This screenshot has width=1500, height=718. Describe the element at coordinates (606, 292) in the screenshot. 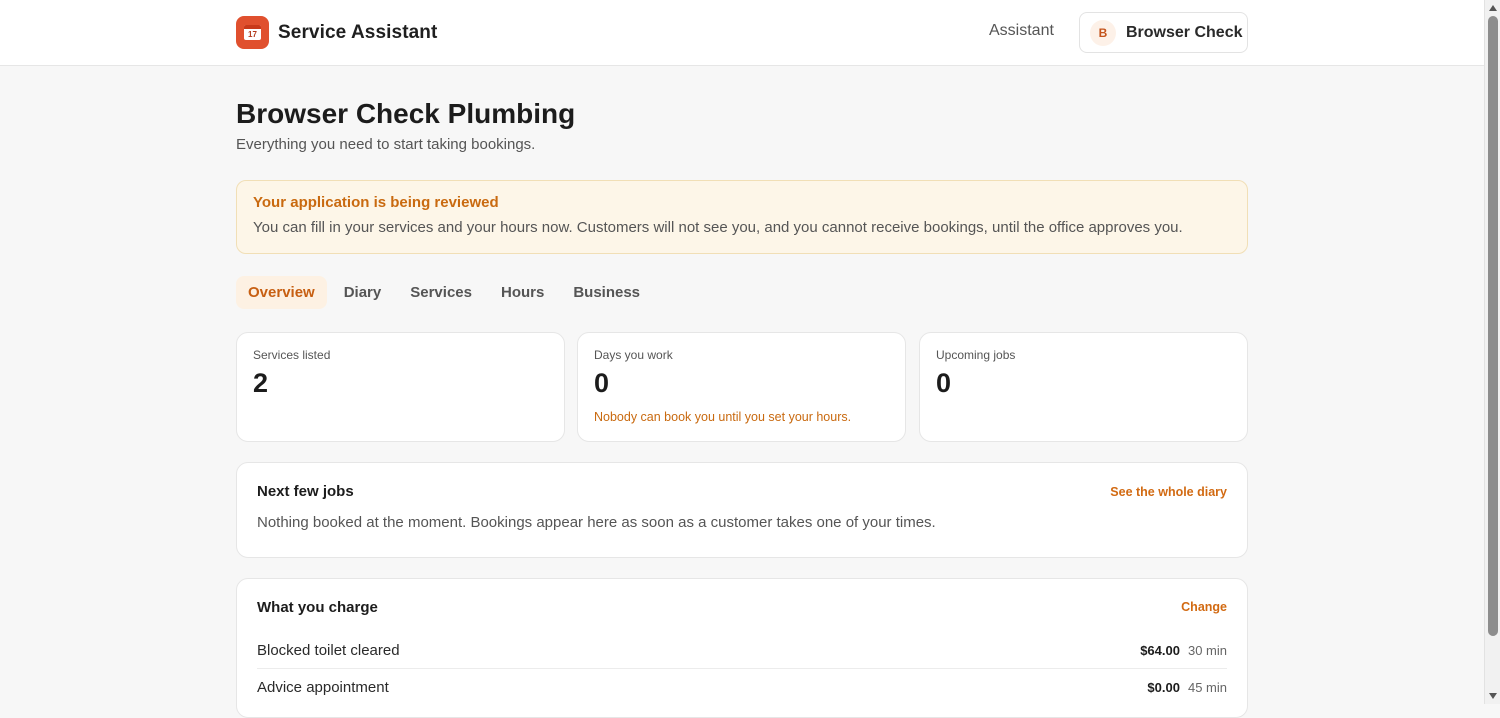

I see `tab-business: Business` at that location.